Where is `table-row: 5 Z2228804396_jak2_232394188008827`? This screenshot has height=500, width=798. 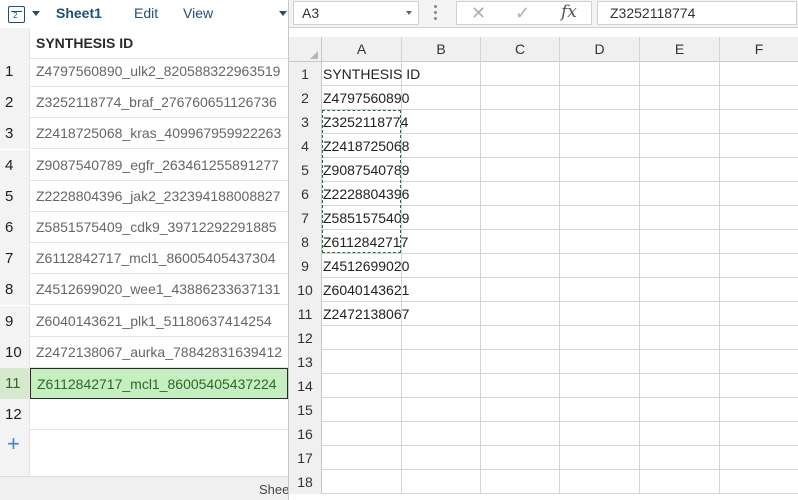 table-row: 5 Z2228804396_jak2_232394188008827 is located at coordinates (144, 196).